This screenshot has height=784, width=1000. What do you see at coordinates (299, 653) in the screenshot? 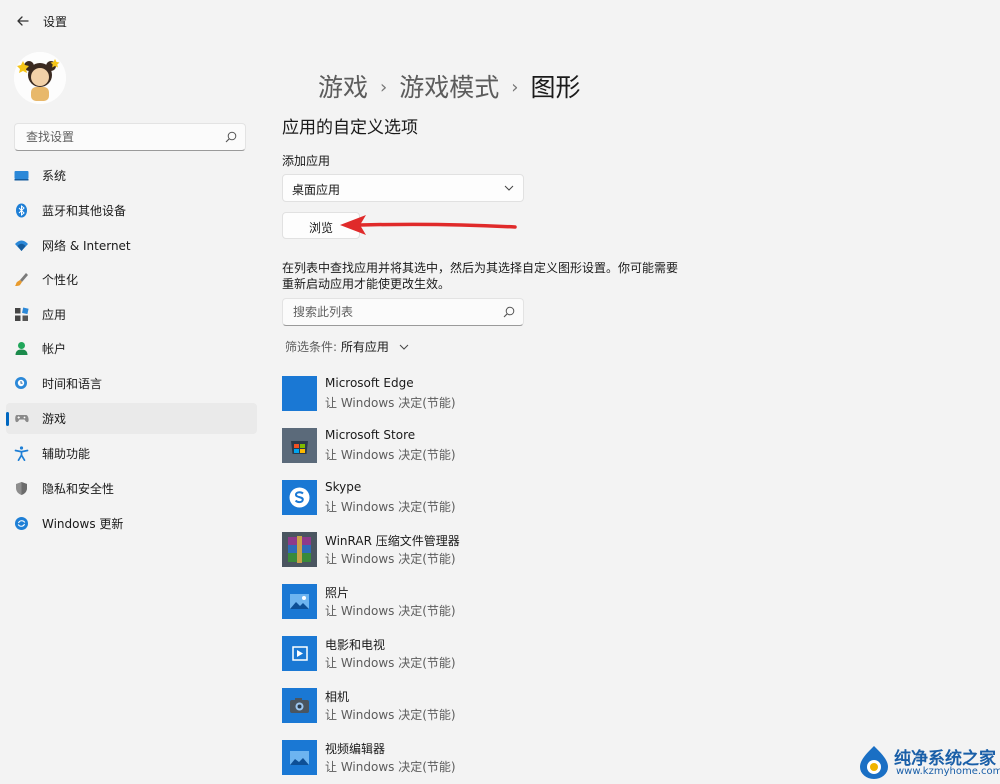
I see `movies-icon` at bounding box center [299, 653].